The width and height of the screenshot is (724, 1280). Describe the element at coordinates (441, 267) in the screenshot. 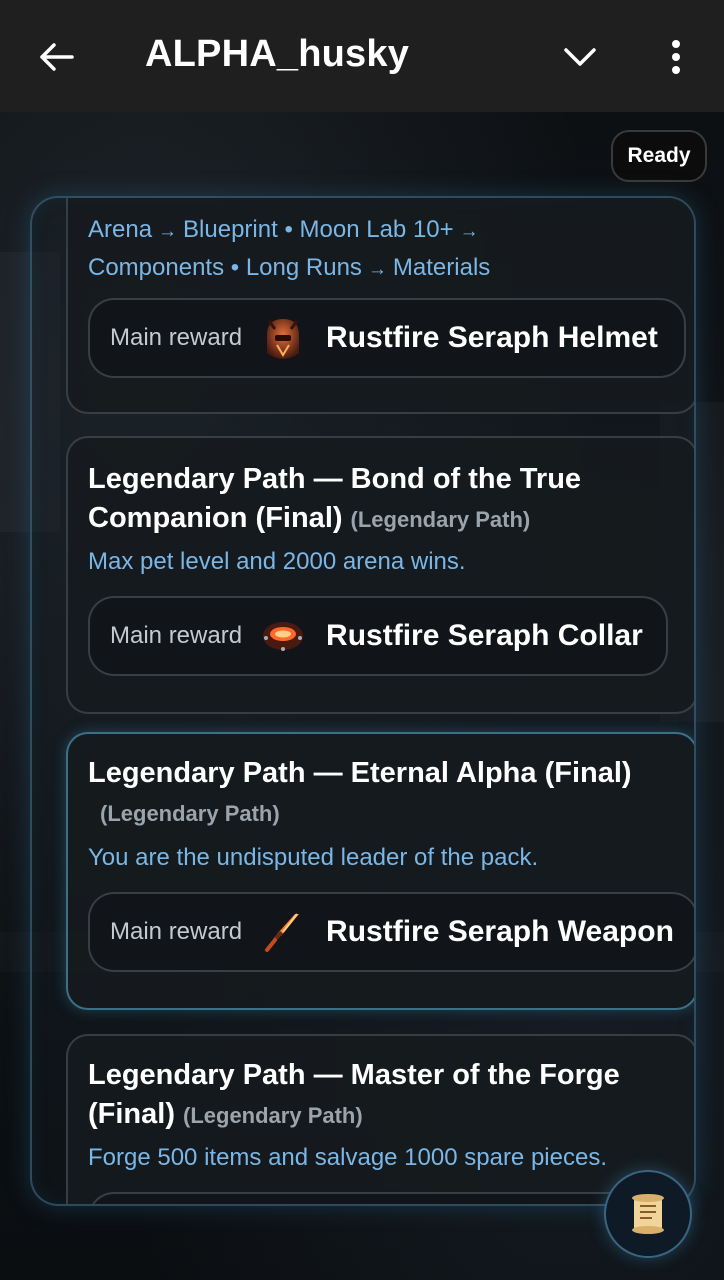

I see `route-step: Materials` at that location.